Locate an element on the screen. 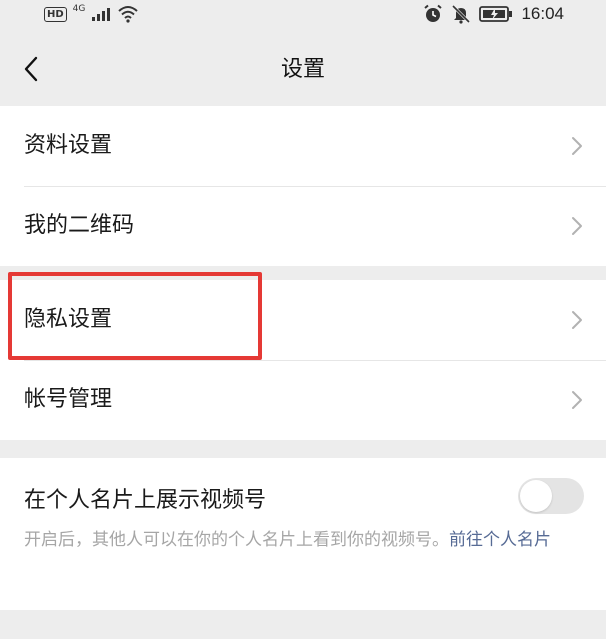 This screenshot has width=606, height=639. back-button is located at coordinates (31, 69).